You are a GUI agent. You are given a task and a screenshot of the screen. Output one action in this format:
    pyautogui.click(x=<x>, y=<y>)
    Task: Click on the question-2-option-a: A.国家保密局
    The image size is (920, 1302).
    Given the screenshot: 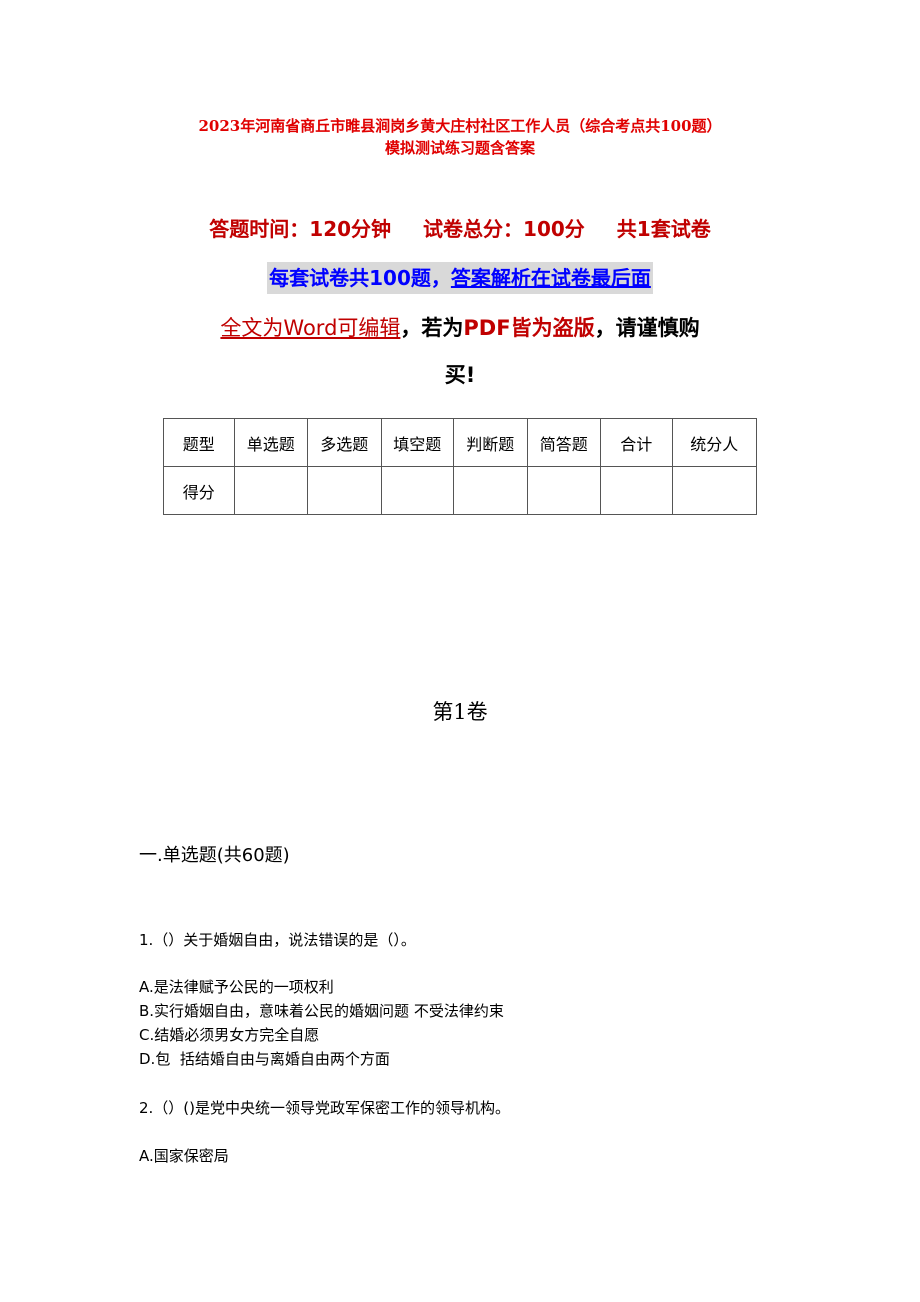 What is the action you would take?
    pyautogui.click(x=184, y=1156)
    